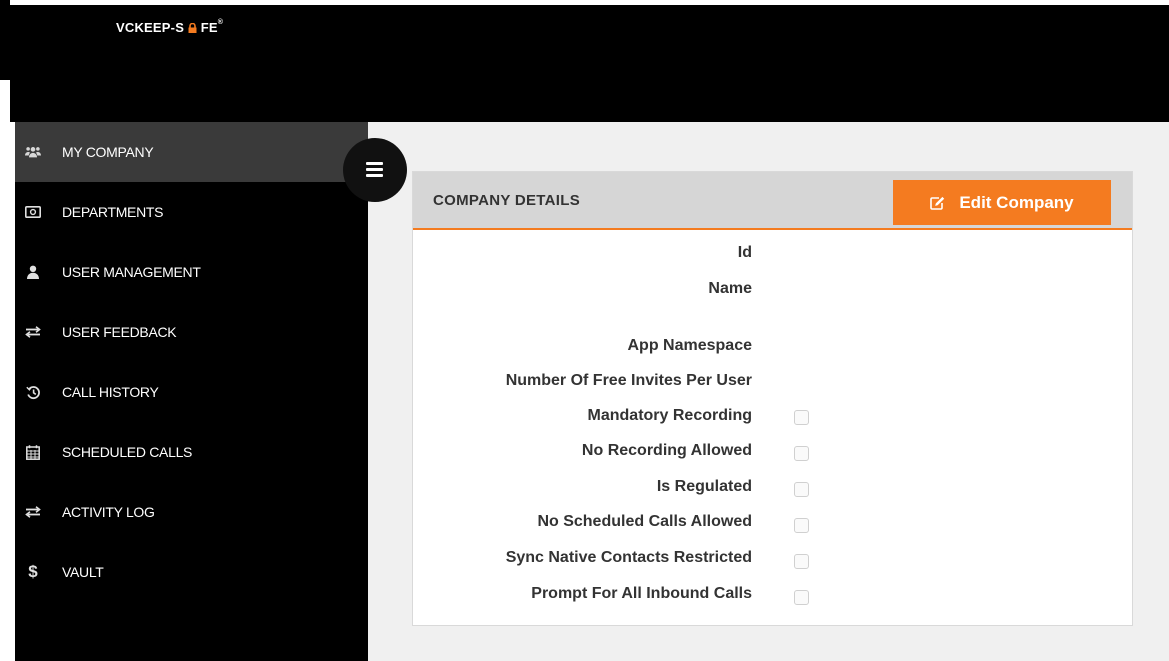  I want to click on sidebar-item-label: VAULT, so click(83, 572).